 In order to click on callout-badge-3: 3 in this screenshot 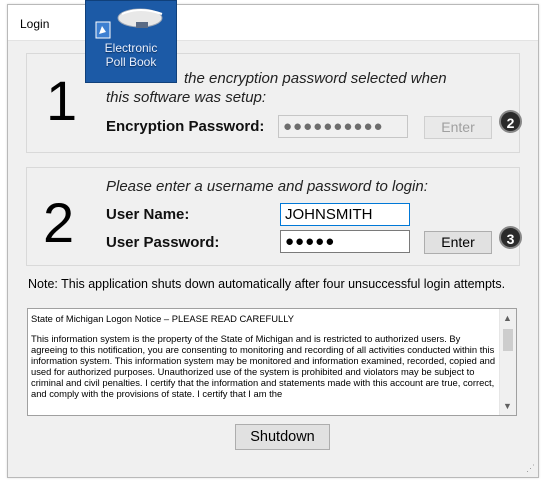, I will do `click(510, 237)`.